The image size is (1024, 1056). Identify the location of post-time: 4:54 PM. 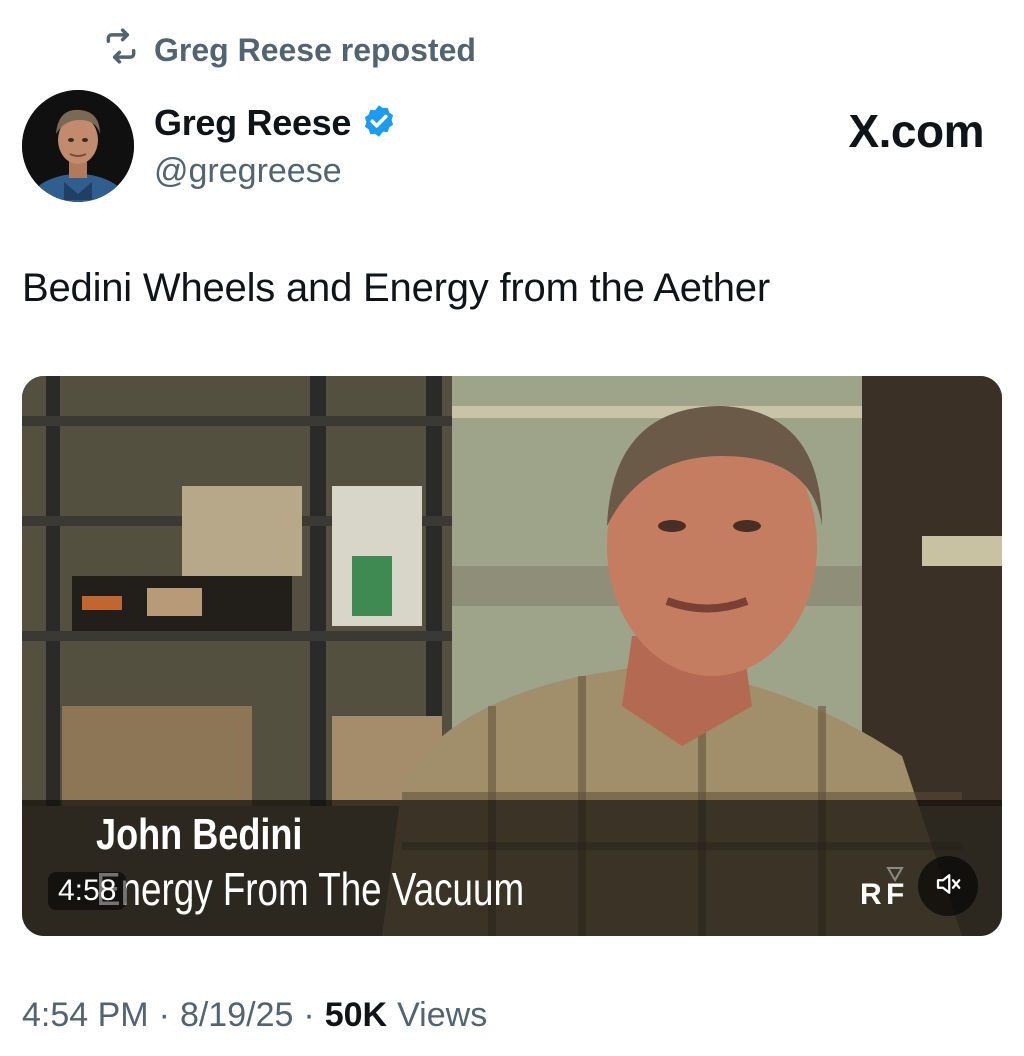
(85, 1015).